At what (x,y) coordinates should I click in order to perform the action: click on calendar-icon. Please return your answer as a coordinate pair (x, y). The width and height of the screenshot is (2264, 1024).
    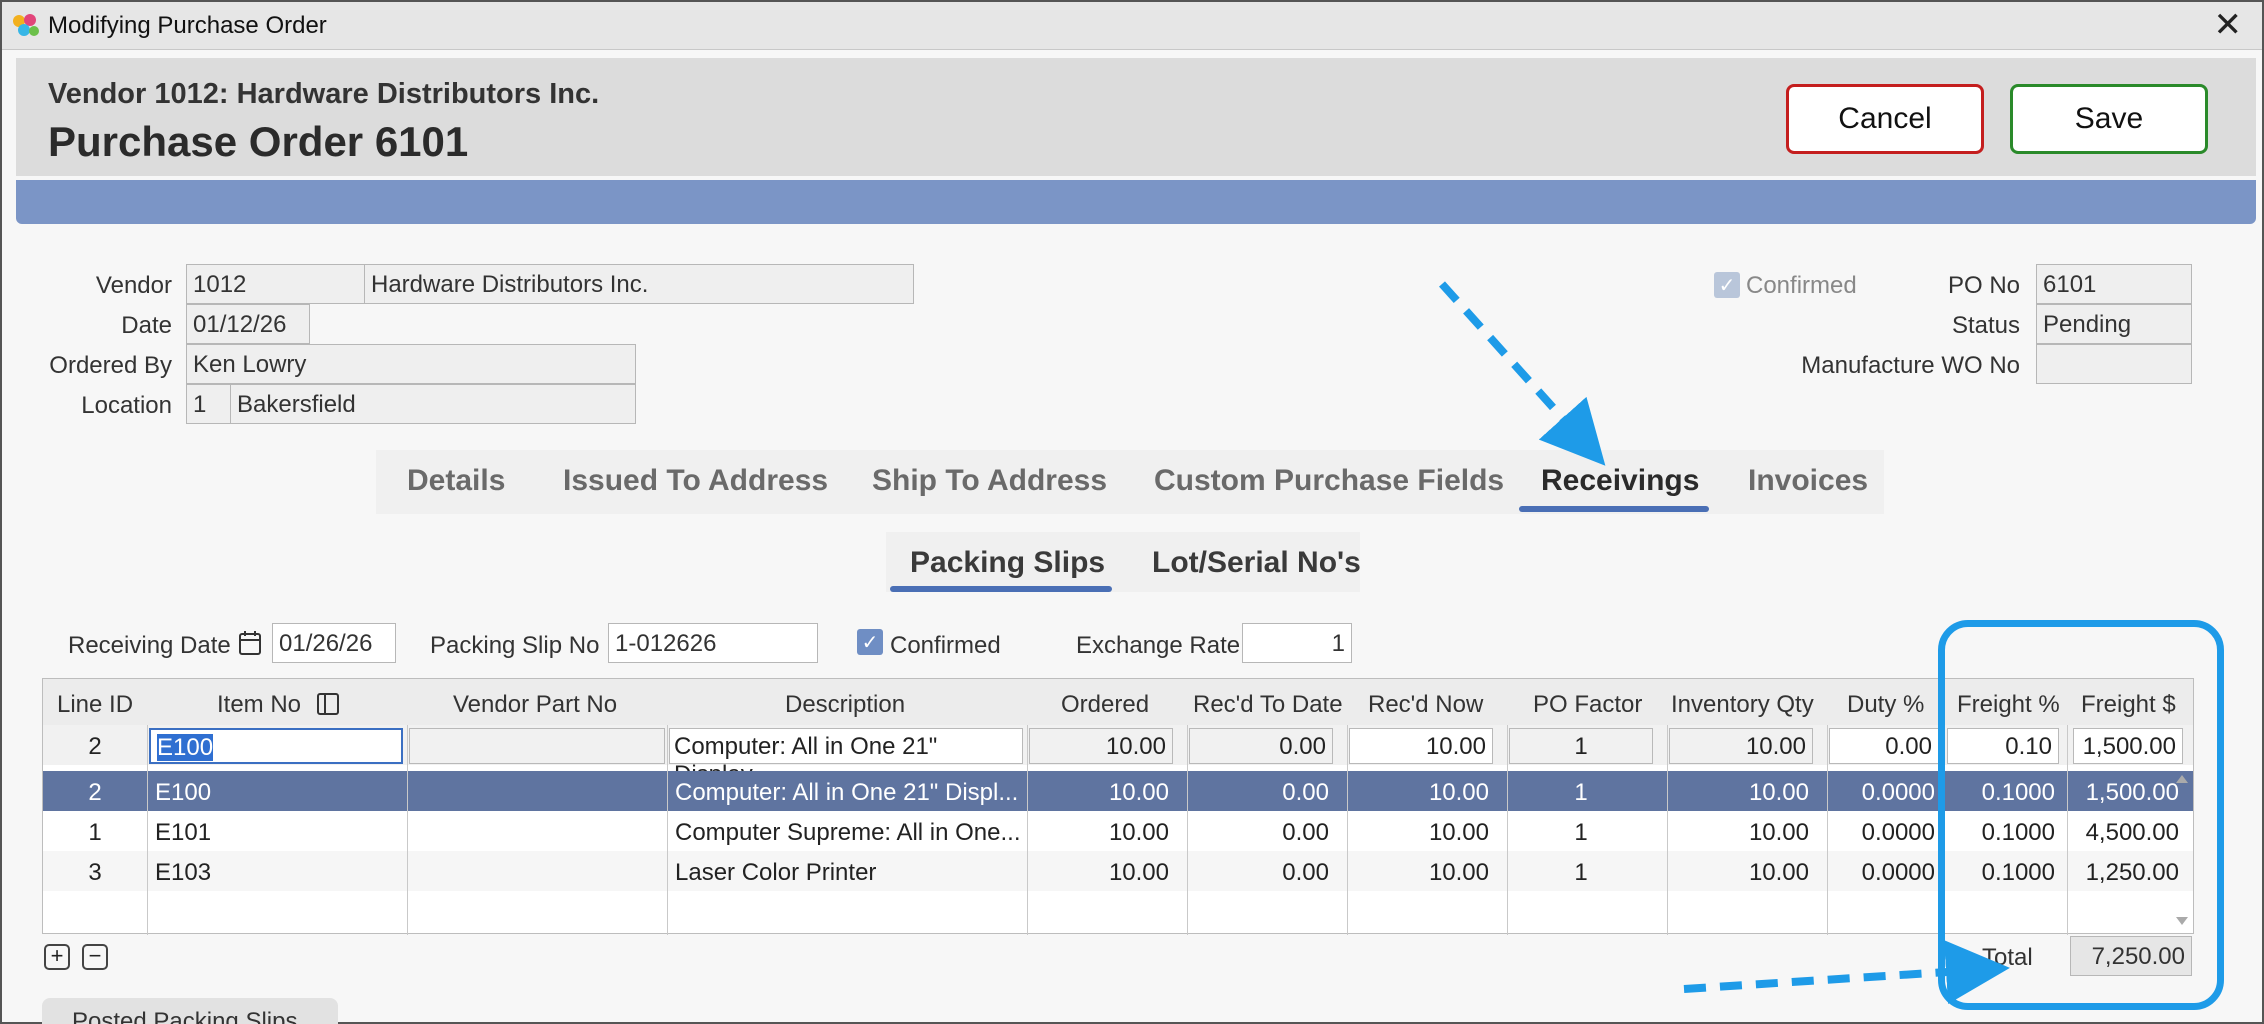
    Looking at the image, I should click on (250, 643).